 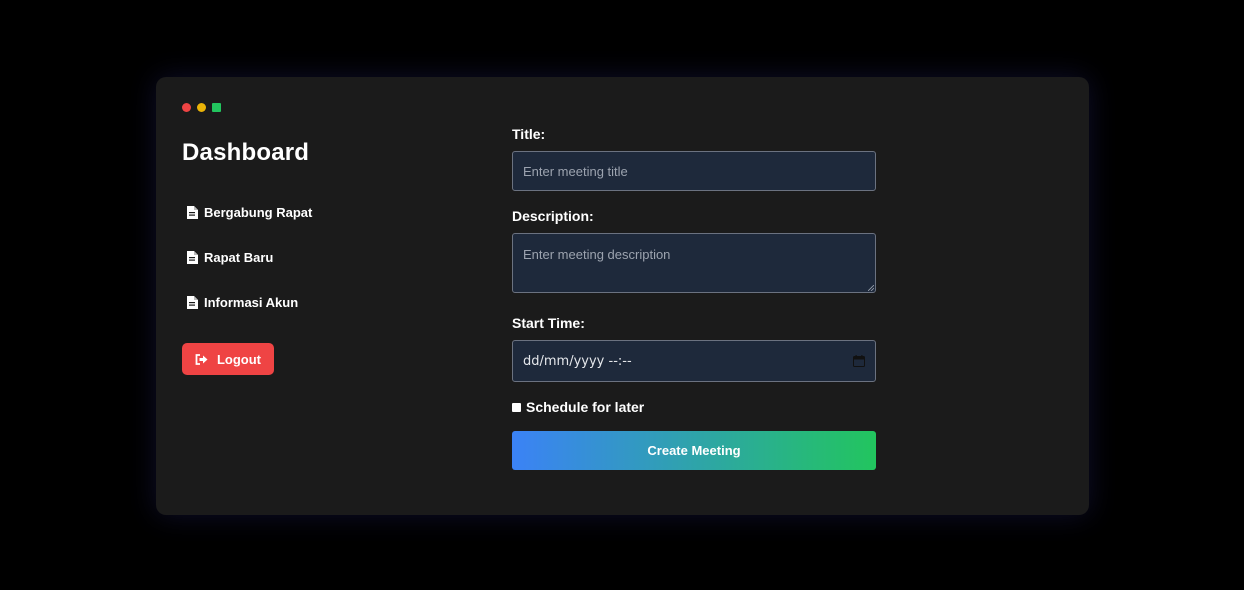 What do you see at coordinates (548, 323) in the screenshot?
I see `start-time-label: Start Time:` at bounding box center [548, 323].